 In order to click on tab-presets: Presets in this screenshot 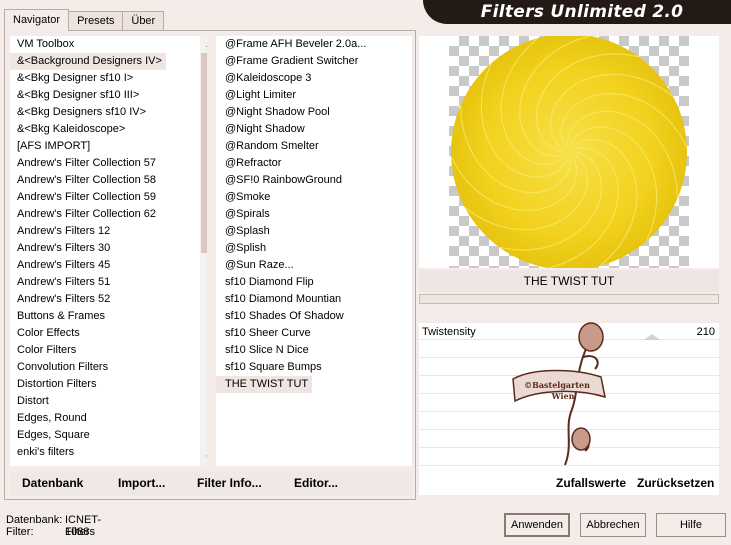, I will do `click(96, 21)`.